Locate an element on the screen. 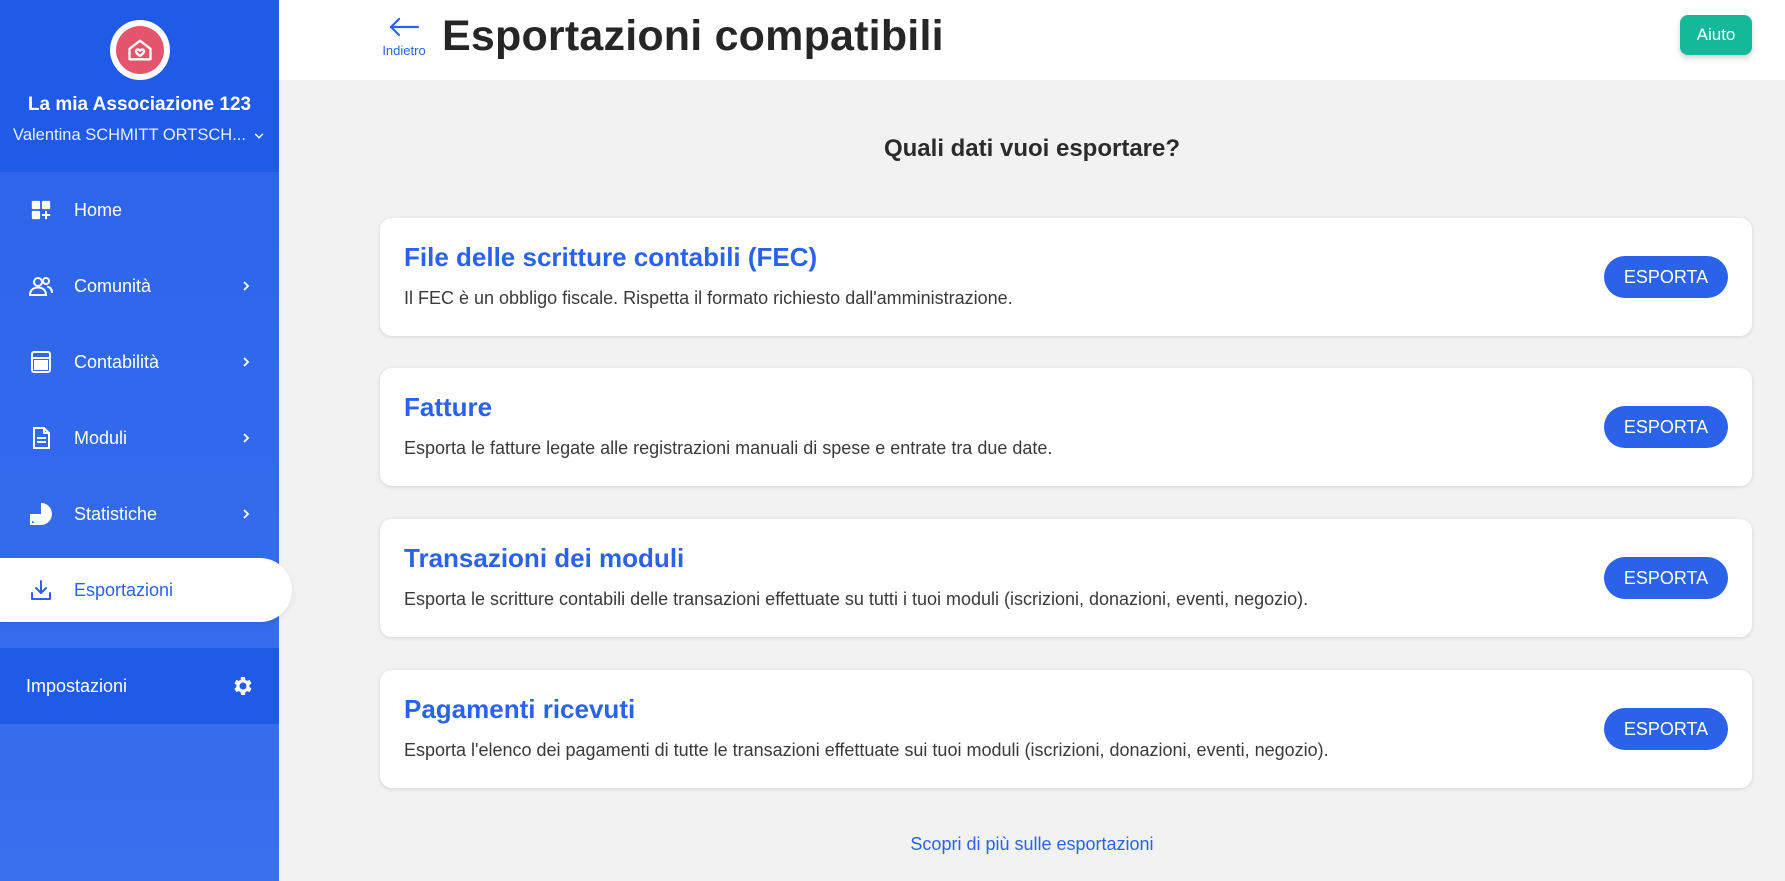 The width and height of the screenshot is (1785, 881). sidebar-item-home: Home is located at coordinates (139, 210).